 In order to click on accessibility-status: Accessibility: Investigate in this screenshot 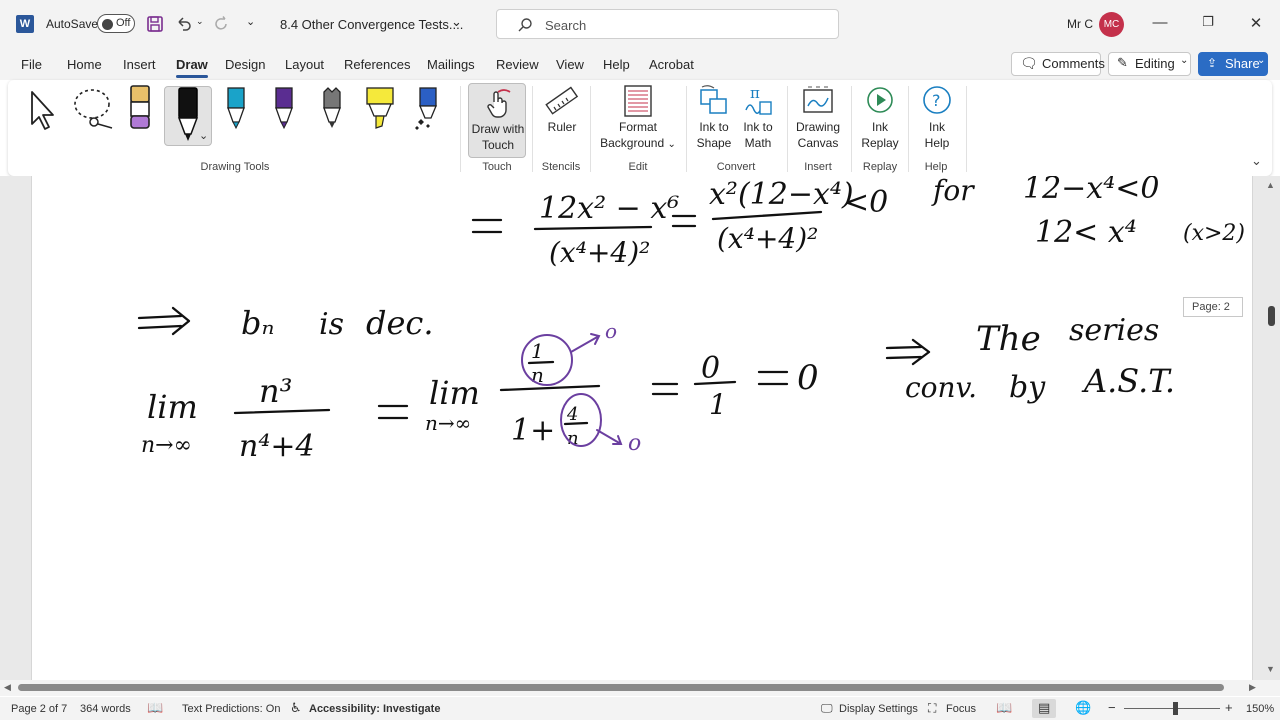, I will do `click(374, 709)`.